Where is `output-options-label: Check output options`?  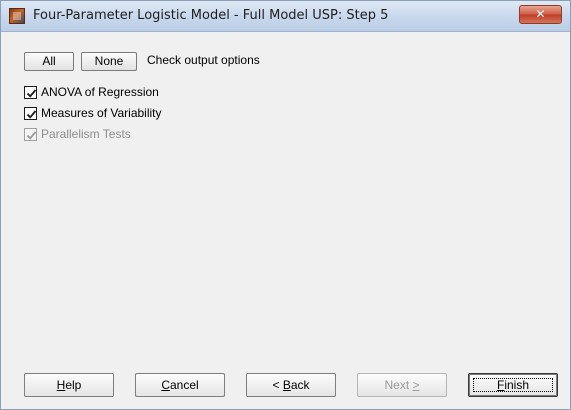 output-options-label: Check output options is located at coordinates (203, 60).